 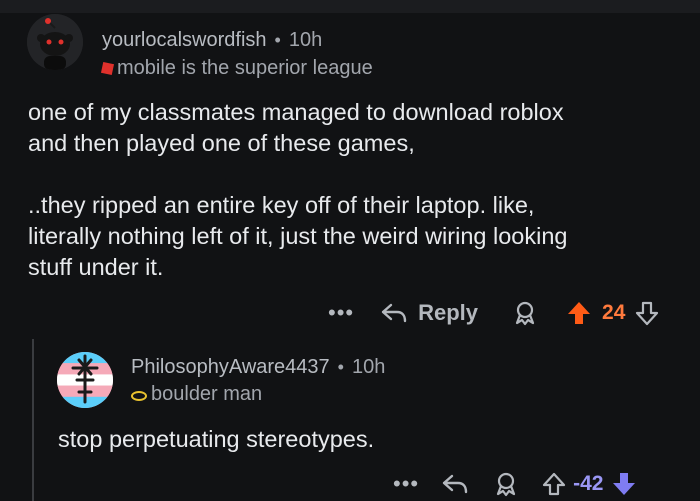 What do you see at coordinates (448, 312) in the screenshot?
I see `reply-label: Reply` at bounding box center [448, 312].